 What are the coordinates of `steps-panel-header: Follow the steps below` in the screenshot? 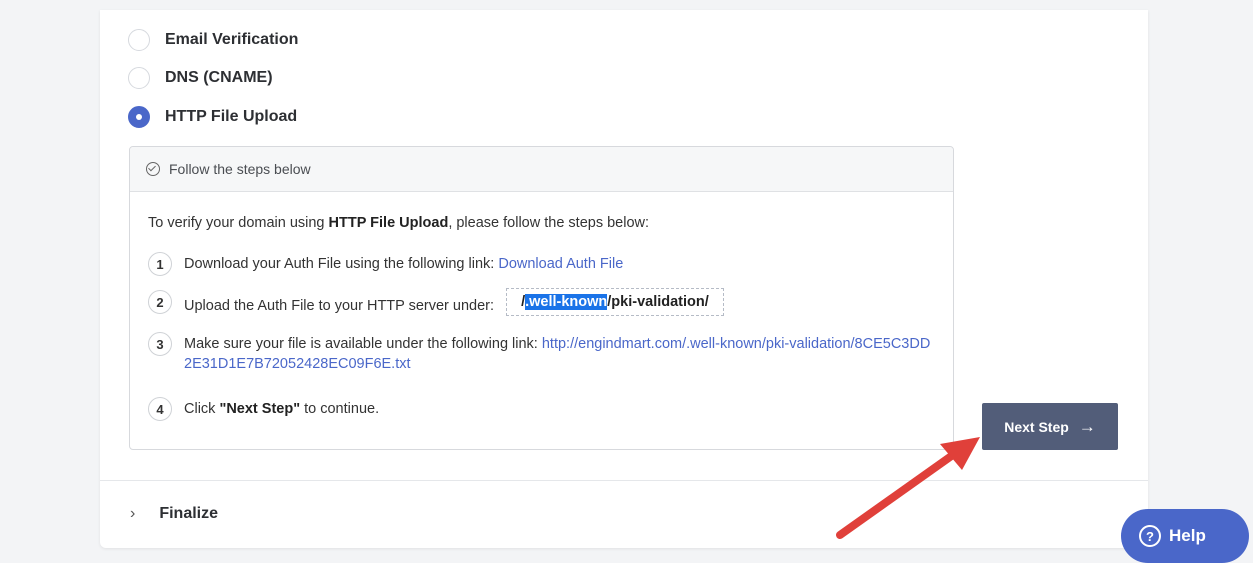 It's located at (541, 169).